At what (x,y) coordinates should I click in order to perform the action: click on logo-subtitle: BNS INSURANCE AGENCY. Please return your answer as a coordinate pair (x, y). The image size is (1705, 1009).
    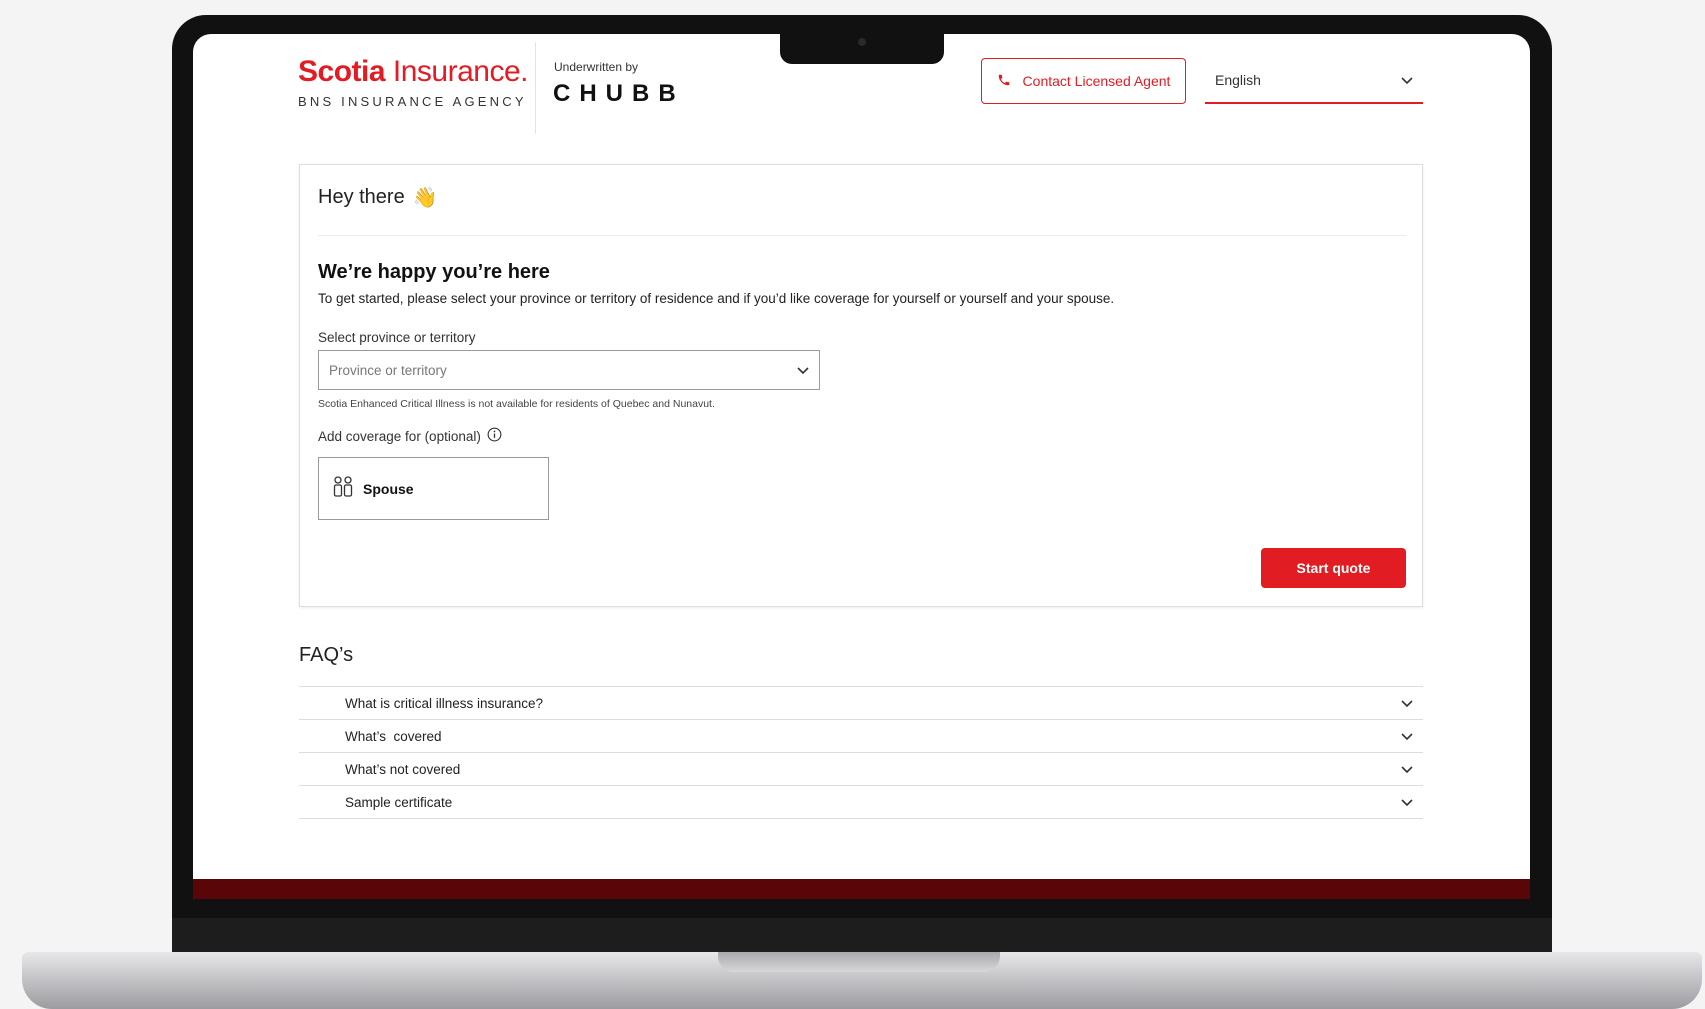
    Looking at the image, I should click on (412, 101).